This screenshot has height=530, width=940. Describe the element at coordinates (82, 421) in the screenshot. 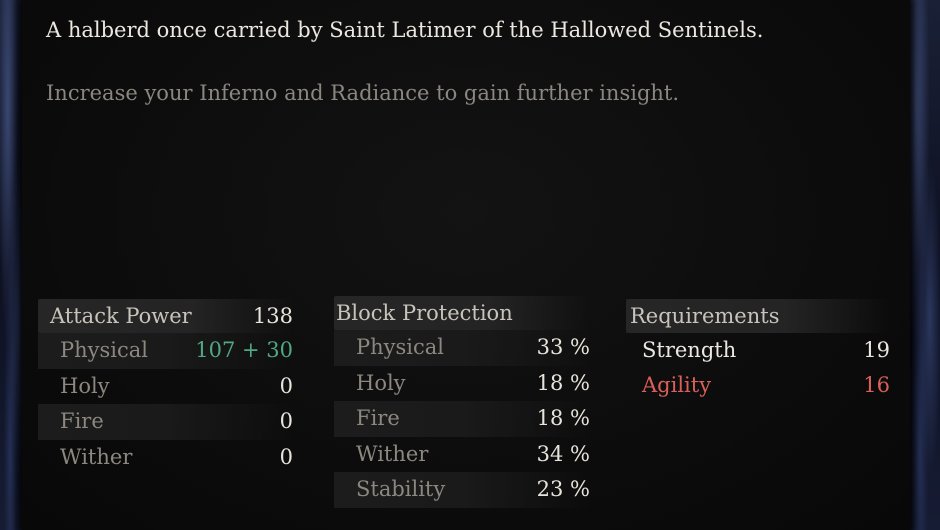

I see `attack-row-label: Fire` at that location.